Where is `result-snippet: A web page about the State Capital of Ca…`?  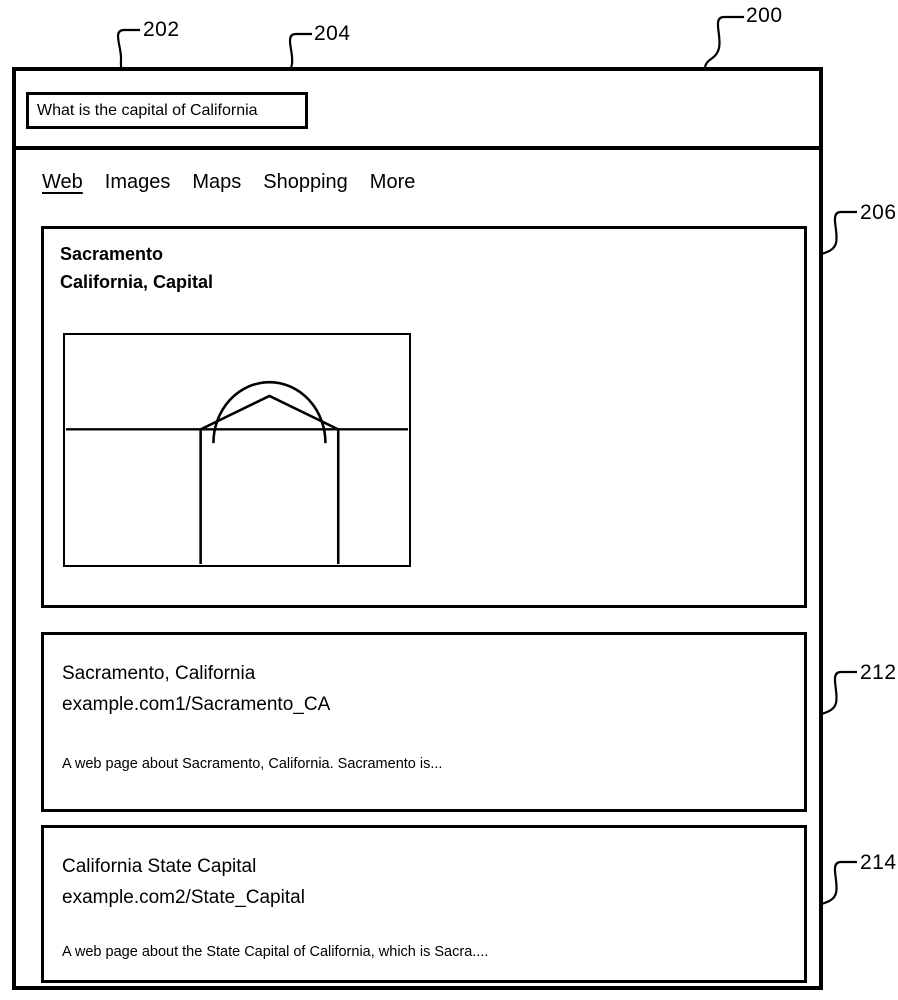
result-snippet: A web page about the State Capital of Ca… is located at coordinates (275, 952).